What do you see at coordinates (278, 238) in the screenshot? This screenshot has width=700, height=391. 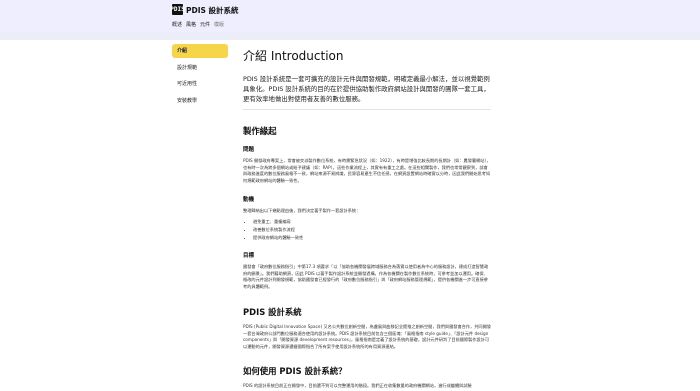 I see `list-item: 提供政府網站的體驗一致性` at bounding box center [278, 238].